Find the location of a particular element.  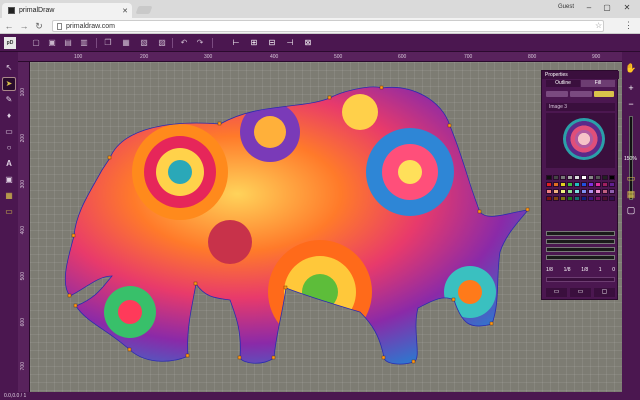

slider-track is located at coordinates (580, 279).